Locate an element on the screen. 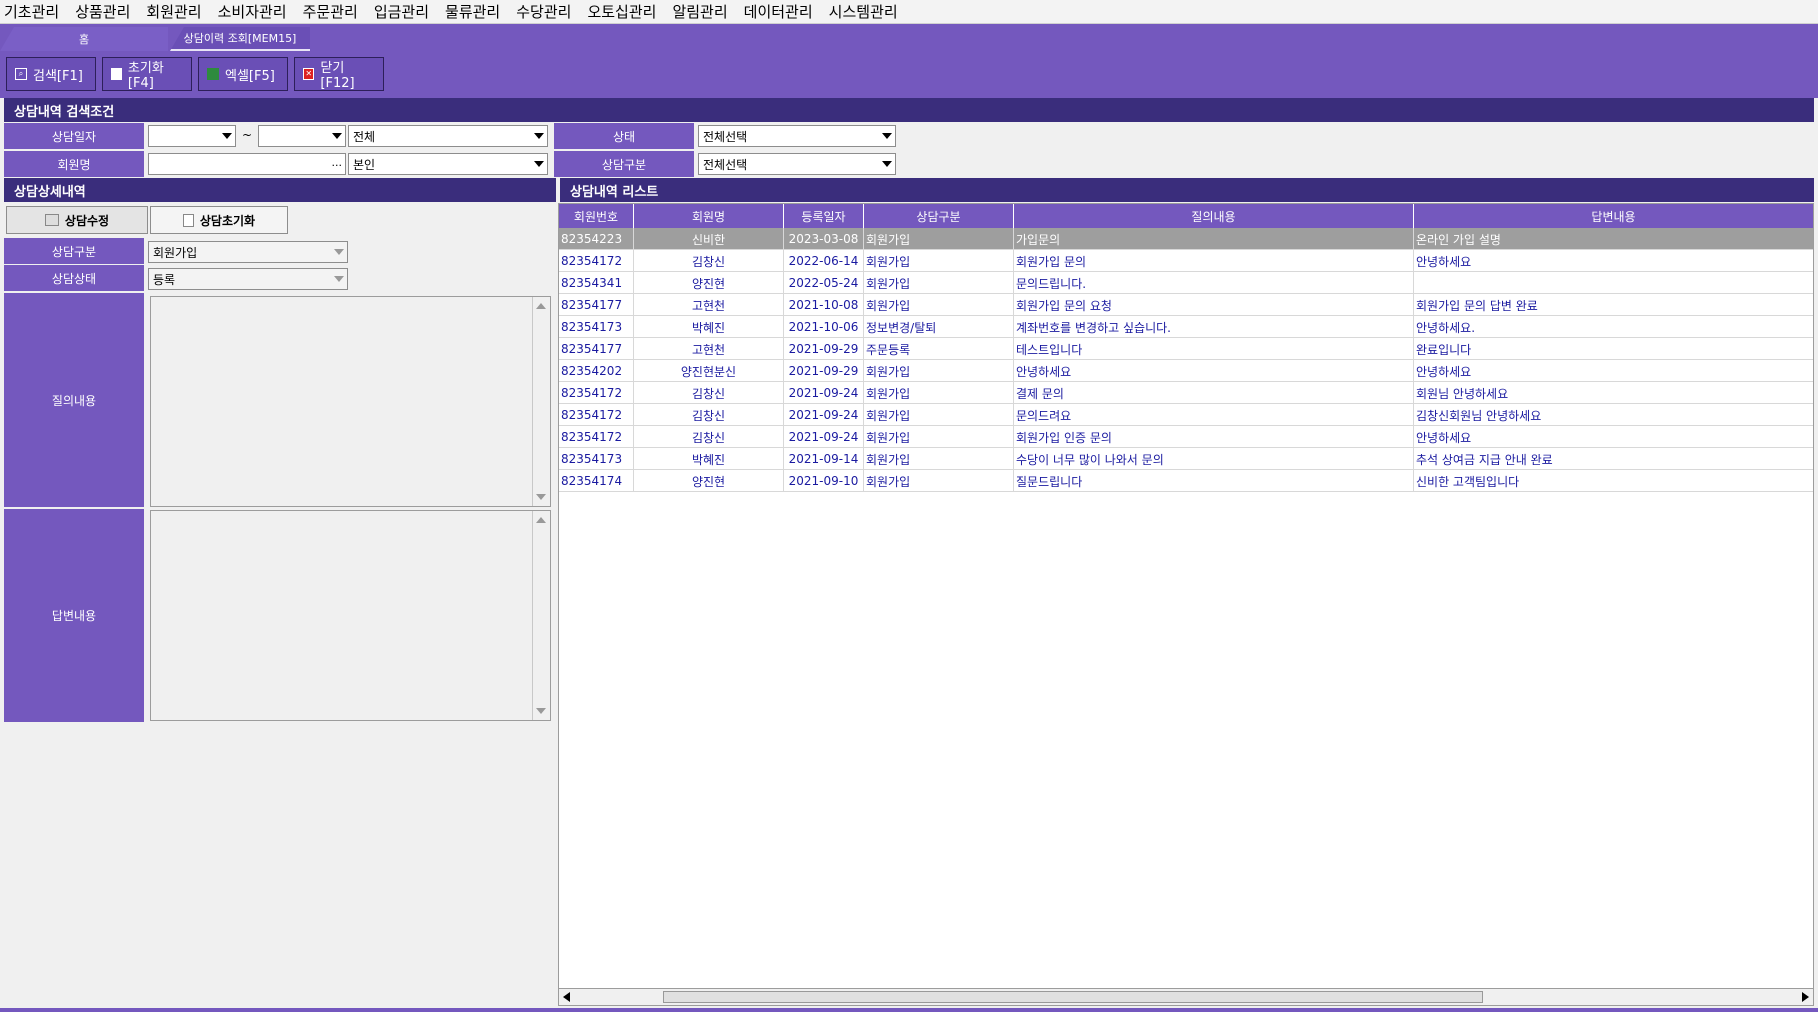  excel-button: 엑셀[F5] is located at coordinates (243, 74).